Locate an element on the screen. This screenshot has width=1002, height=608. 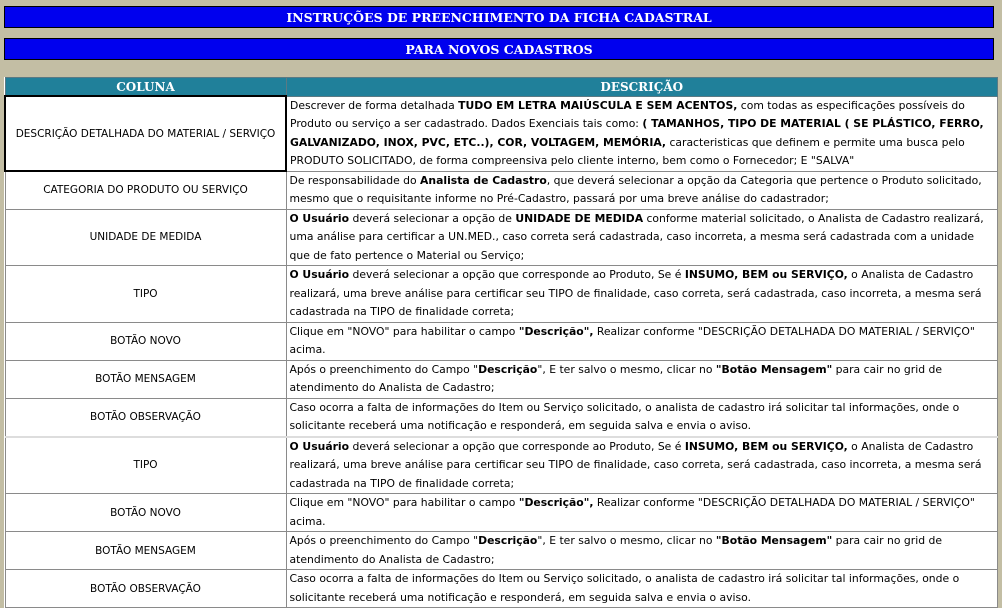
section-title: PARA NOVOS CADASTROS is located at coordinates (499, 49).